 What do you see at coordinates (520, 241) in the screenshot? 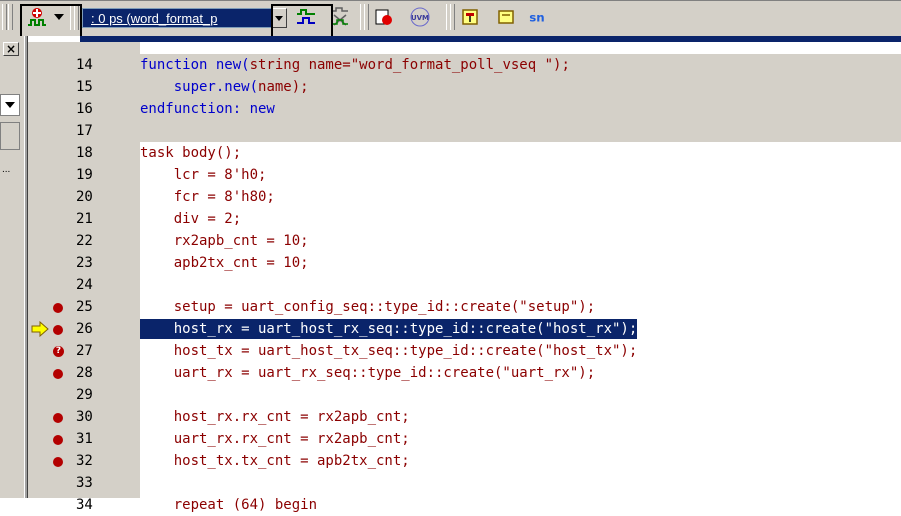
I see `code-area: rx2apb_cnt = 10;` at bounding box center [520, 241].